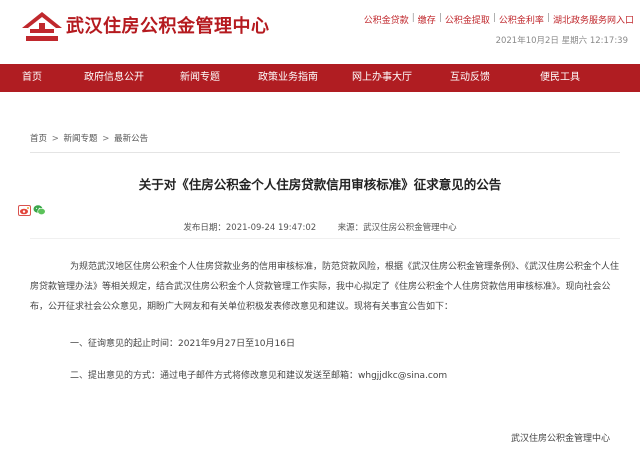 The height and width of the screenshot is (456, 640). What do you see at coordinates (24, 210) in the screenshot?
I see `weibo-share-icon` at bounding box center [24, 210].